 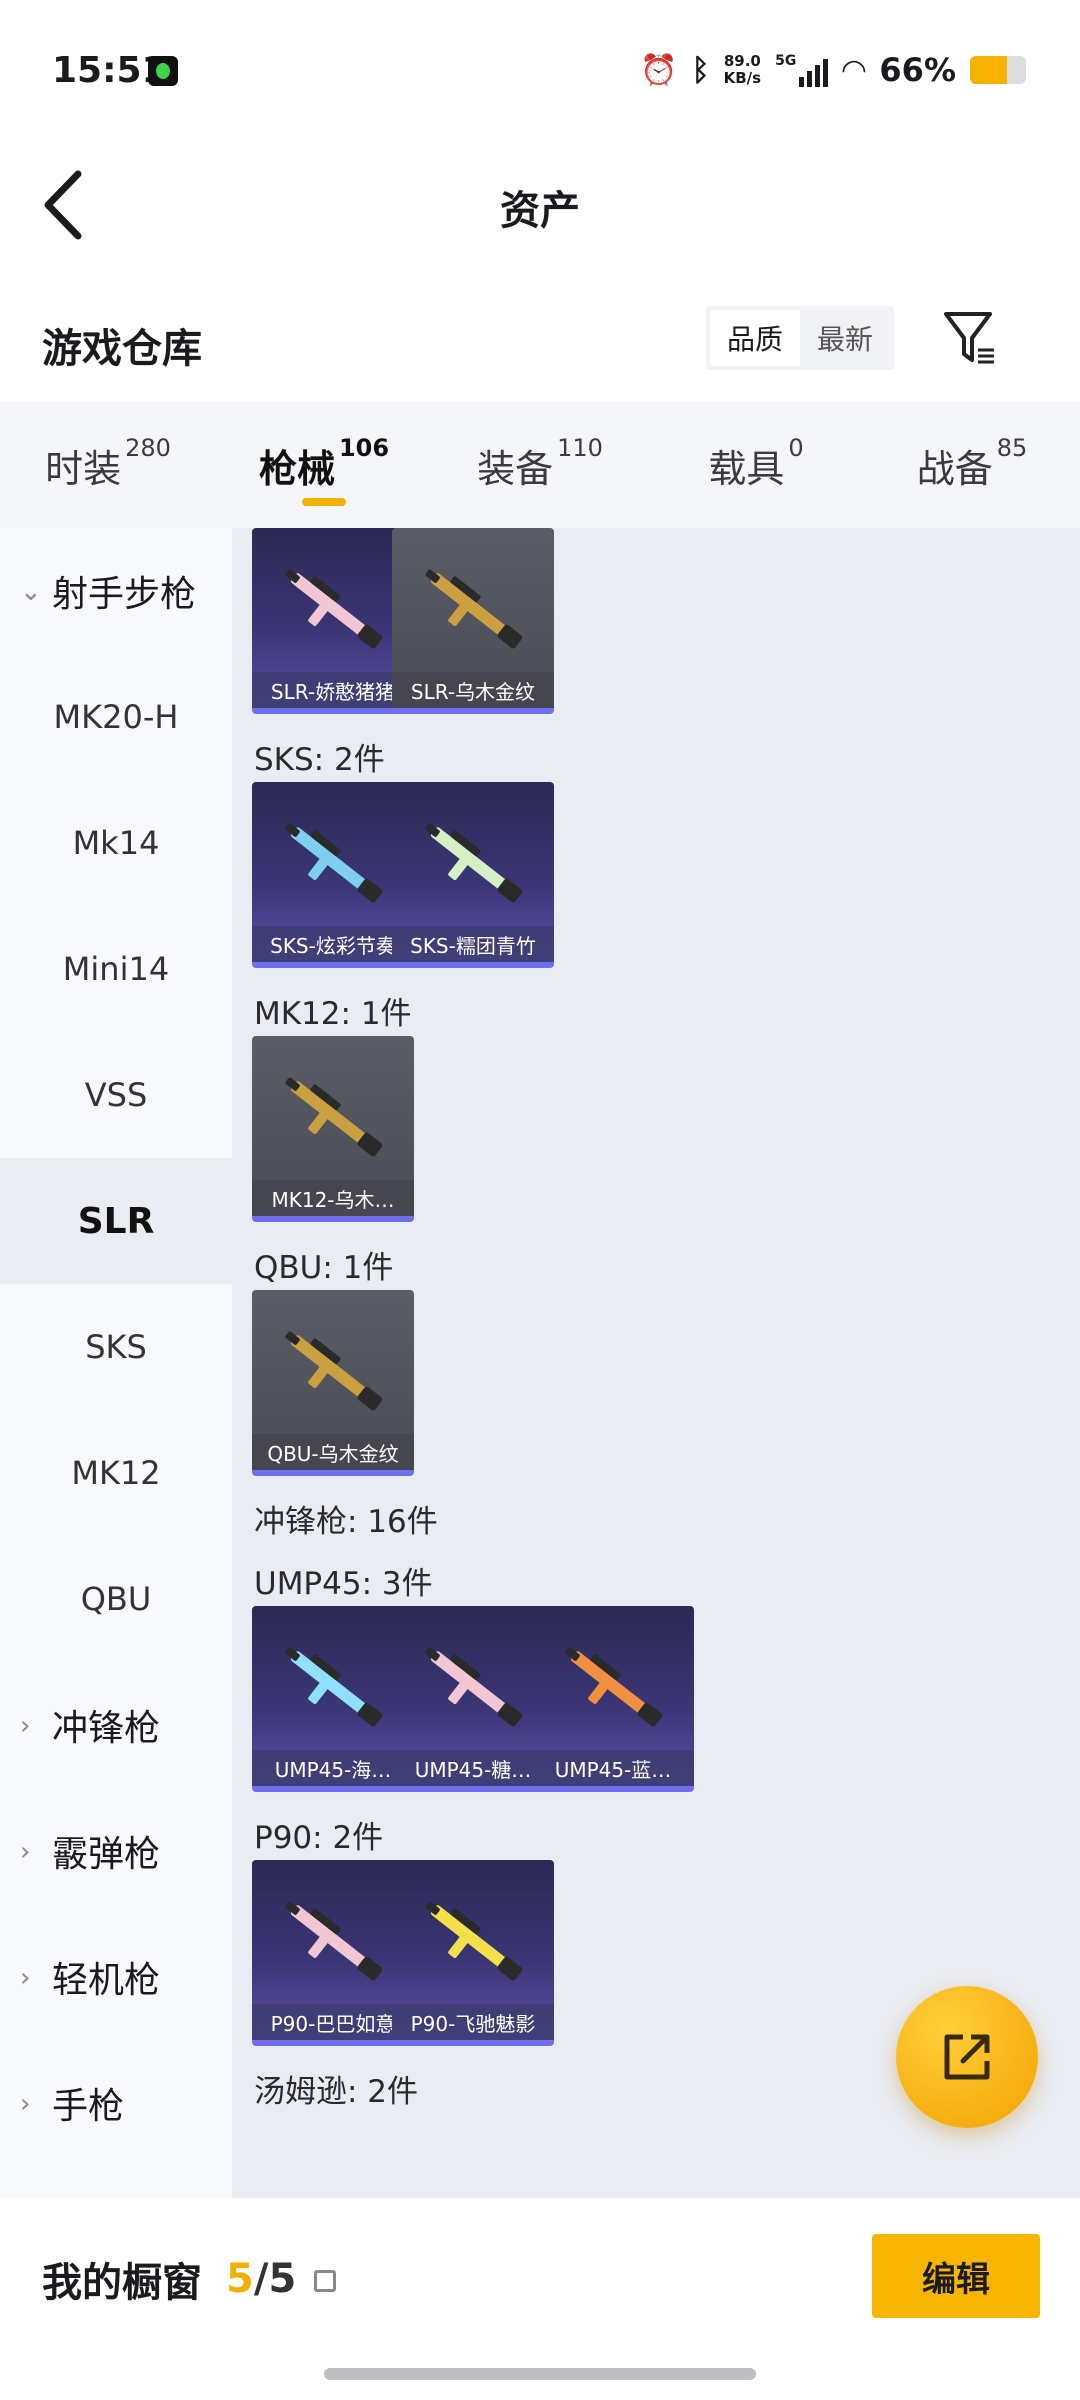 I want to click on sidebar-item: › 霰弹枪, so click(x=116, y=1851).